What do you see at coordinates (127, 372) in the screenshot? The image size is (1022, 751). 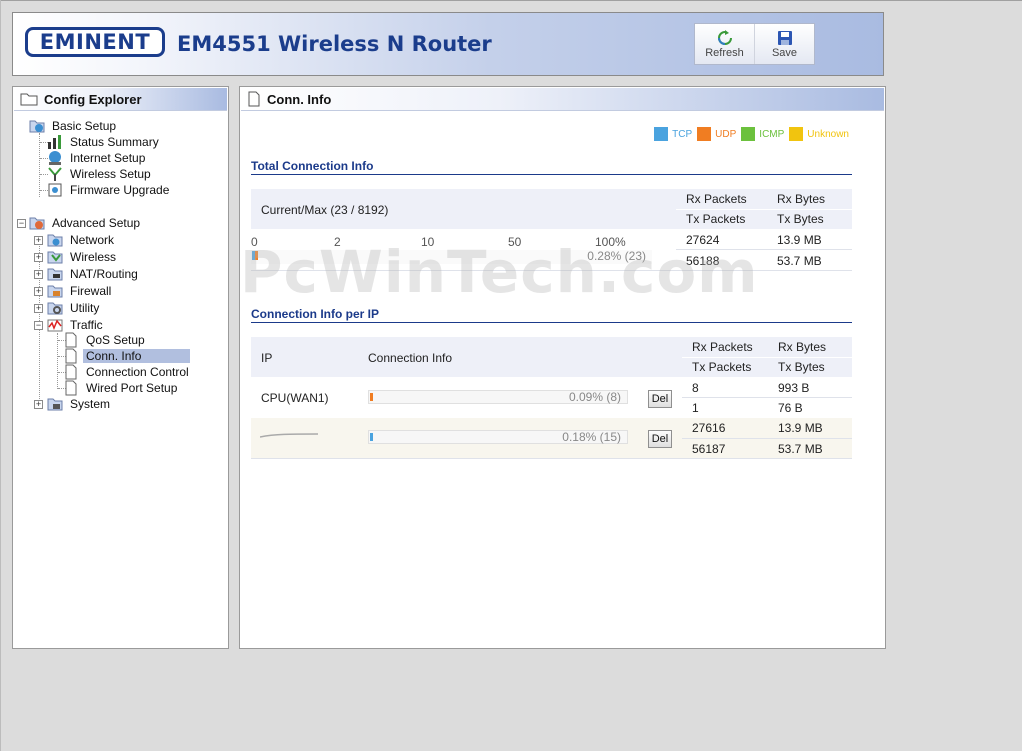 I see `tree-connection-control: Connection Control` at bounding box center [127, 372].